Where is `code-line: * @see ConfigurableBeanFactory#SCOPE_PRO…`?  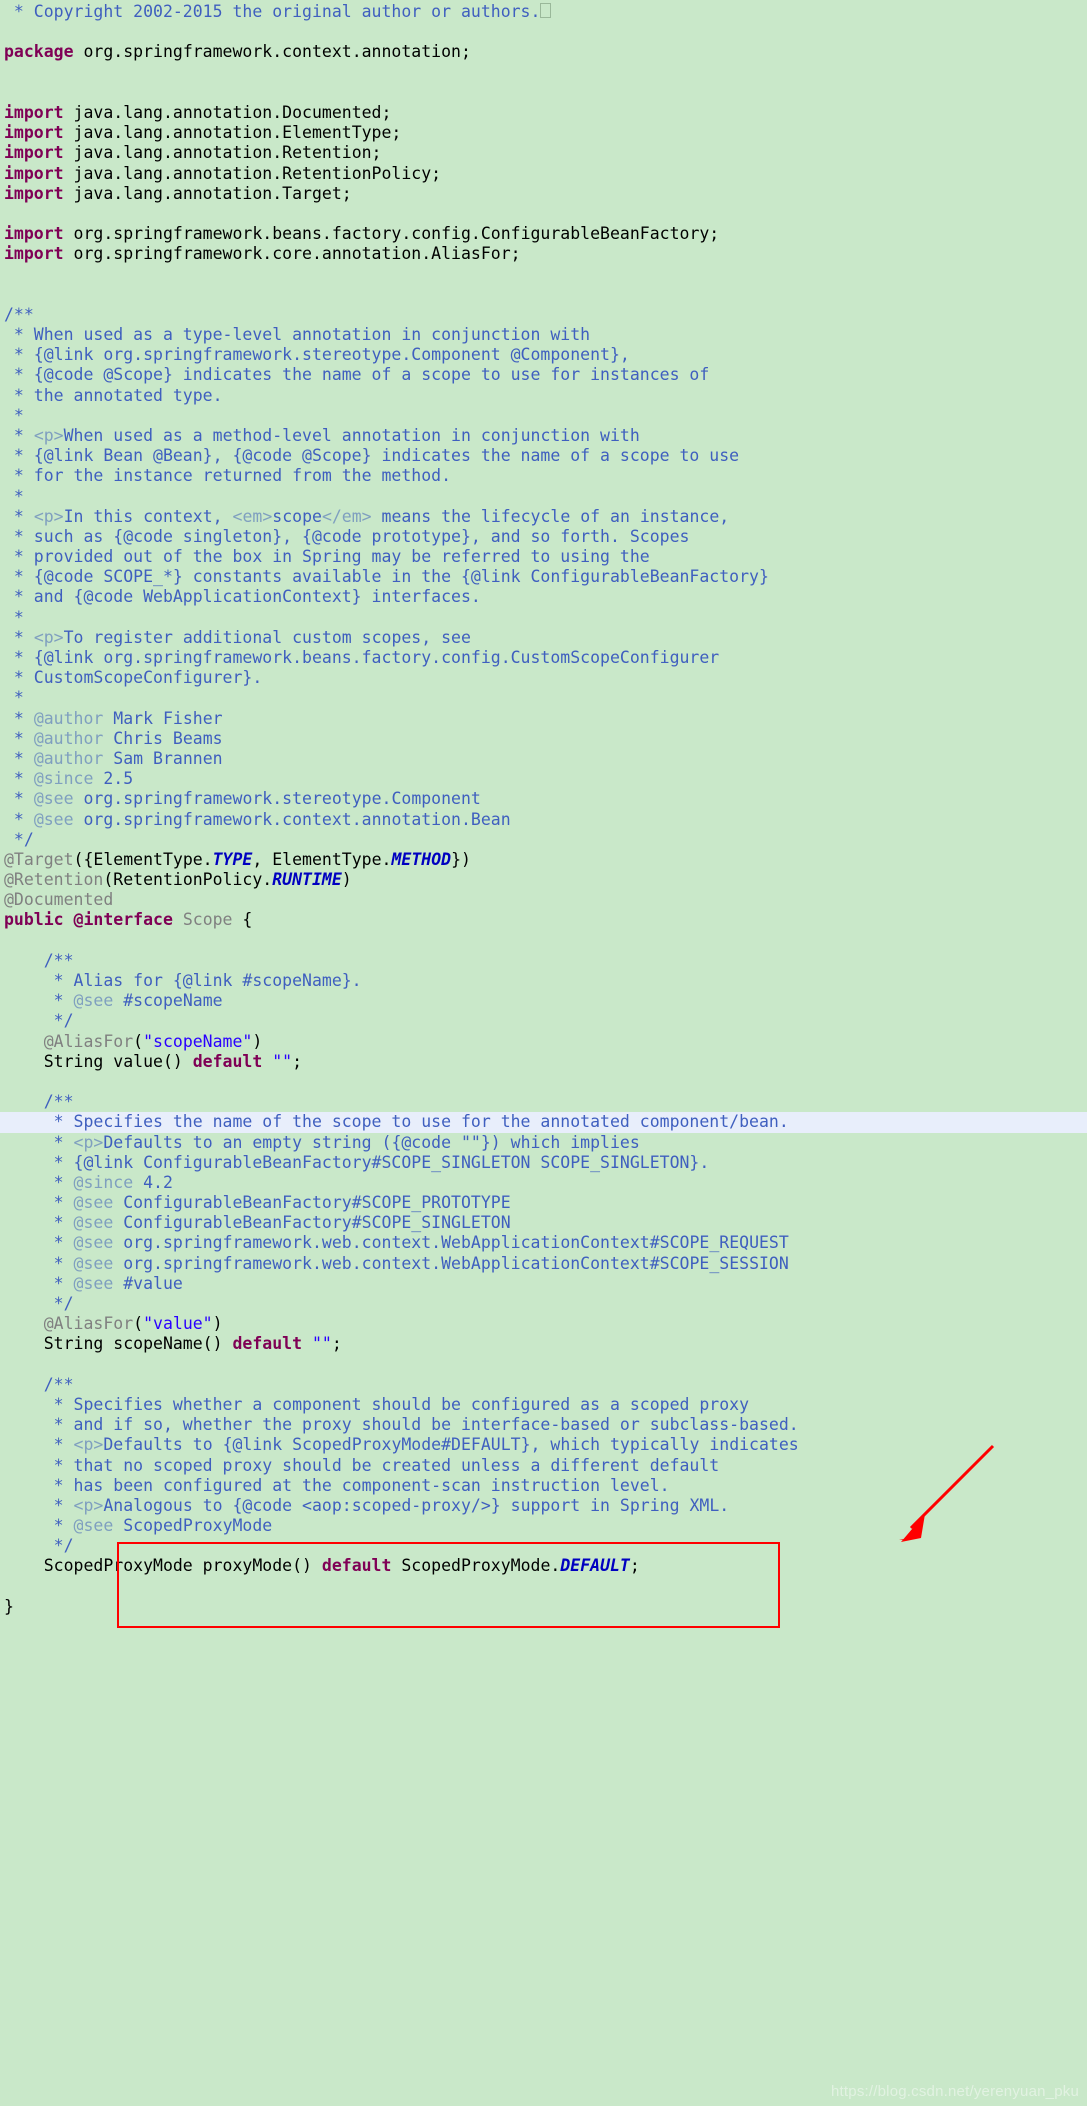 code-line: * @see ConfigurableBeanFactory#SCOPE_PRO… is located at coordinates (543, 1203).